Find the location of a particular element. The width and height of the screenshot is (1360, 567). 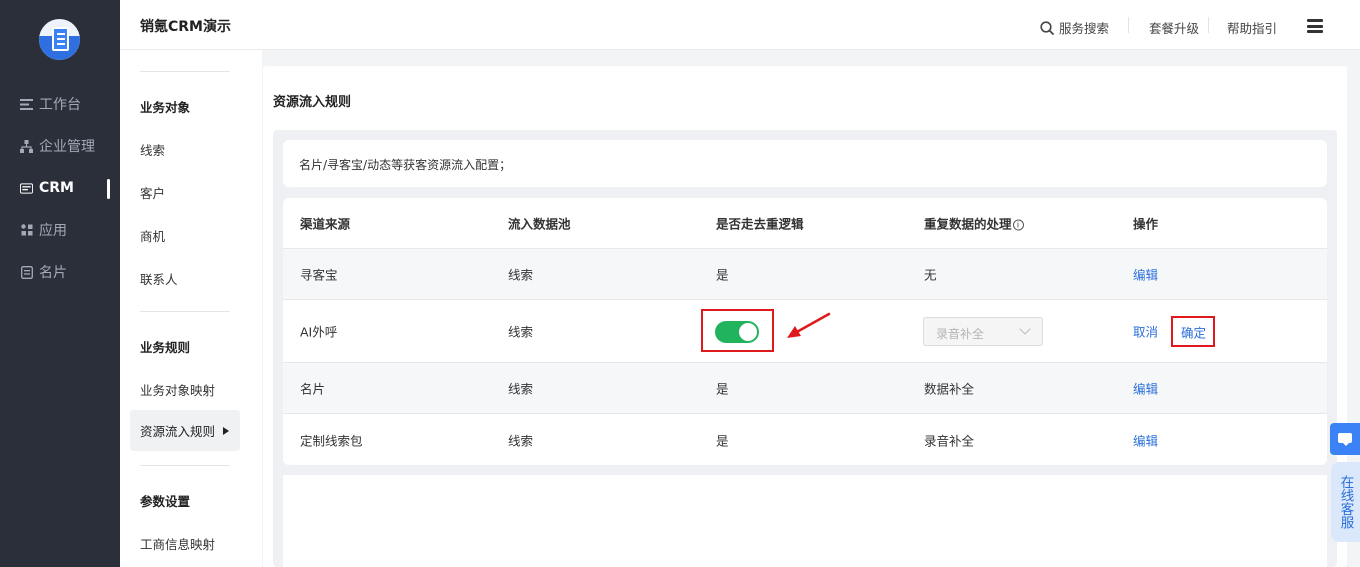

column-header: 是否走去重逻辑 is located at coordinates (760, 224).